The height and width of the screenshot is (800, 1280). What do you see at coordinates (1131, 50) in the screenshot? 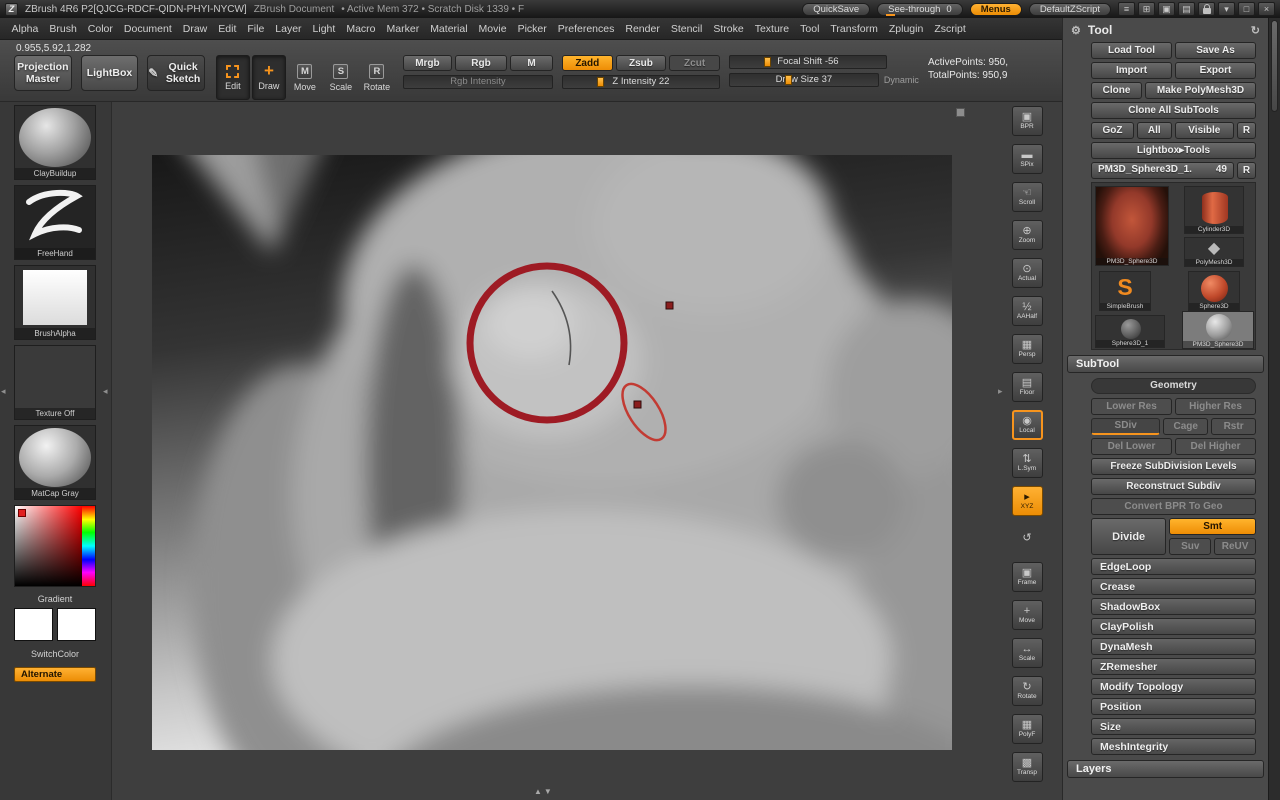
I see `load-tool-button: Load Tool` at bounding box center [1131, 50].